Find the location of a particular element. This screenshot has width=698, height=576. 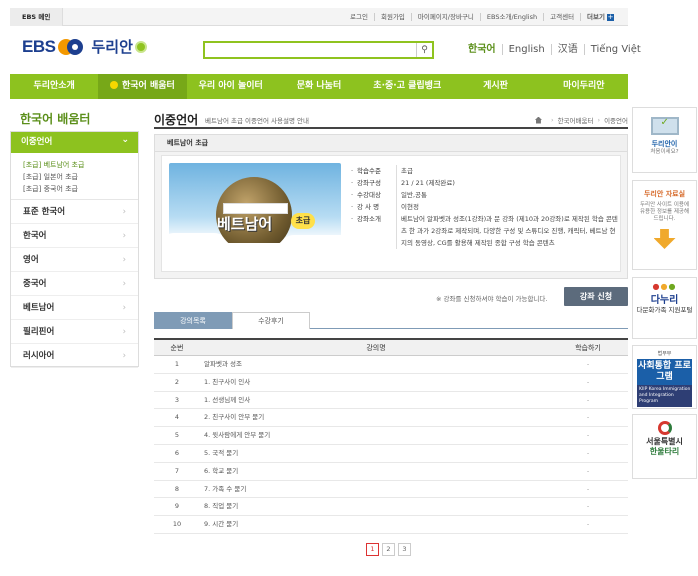

breadcrumb-current: 이중언어 is located at coordinates (616, 121).